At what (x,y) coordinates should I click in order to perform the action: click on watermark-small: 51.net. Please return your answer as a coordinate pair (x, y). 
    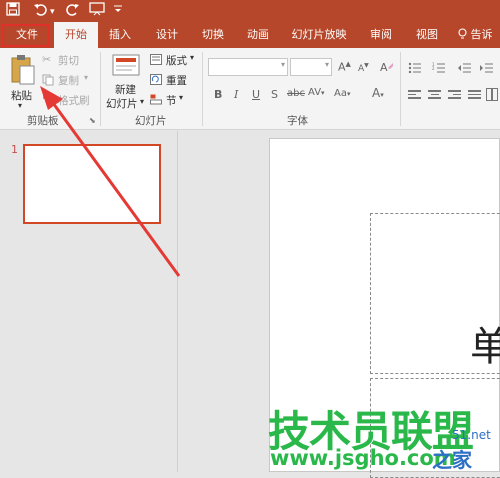
    Looking at the image, I should click on (471, 435).